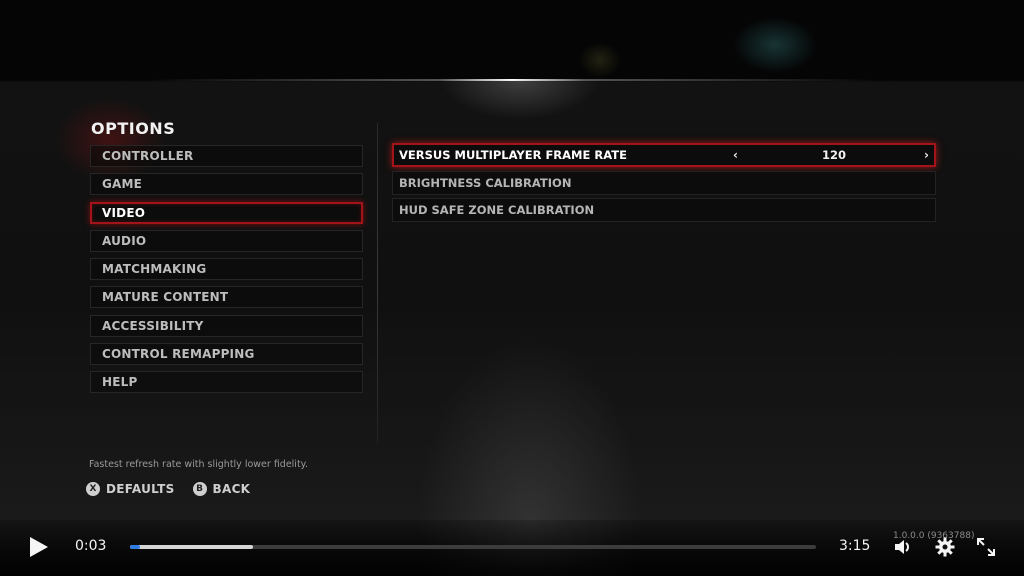 The width and height of the screenshot is (1024, 576). What do you see at coordinates (154, 269) in the screenshot?
I see `menu-item-label: MATCHMAKING` at bounding box center [154, 269].